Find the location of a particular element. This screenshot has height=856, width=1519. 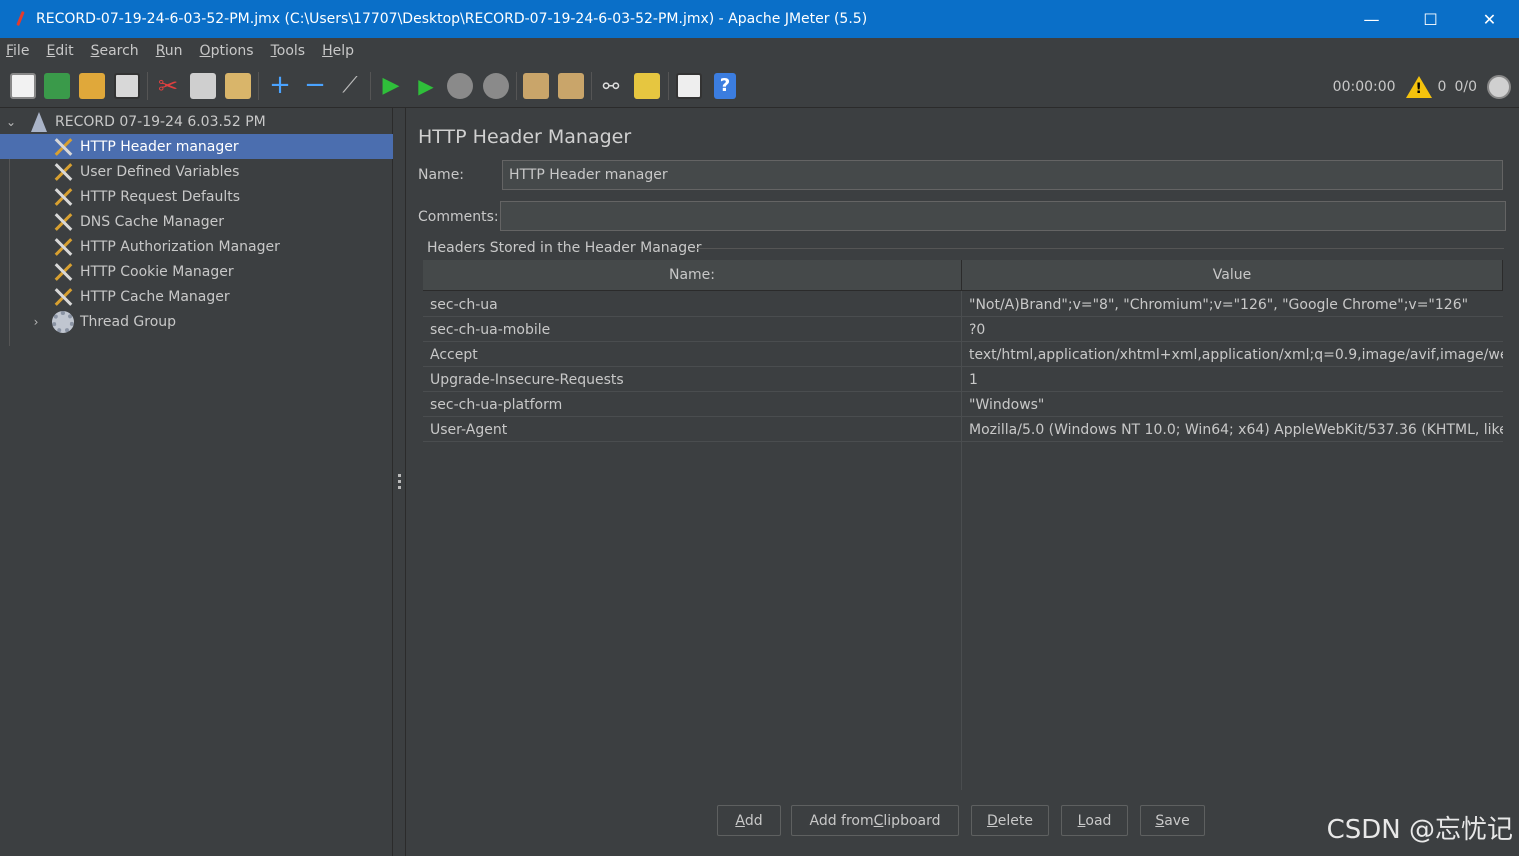

clear-all-icon is located at coordinates (571, 86).